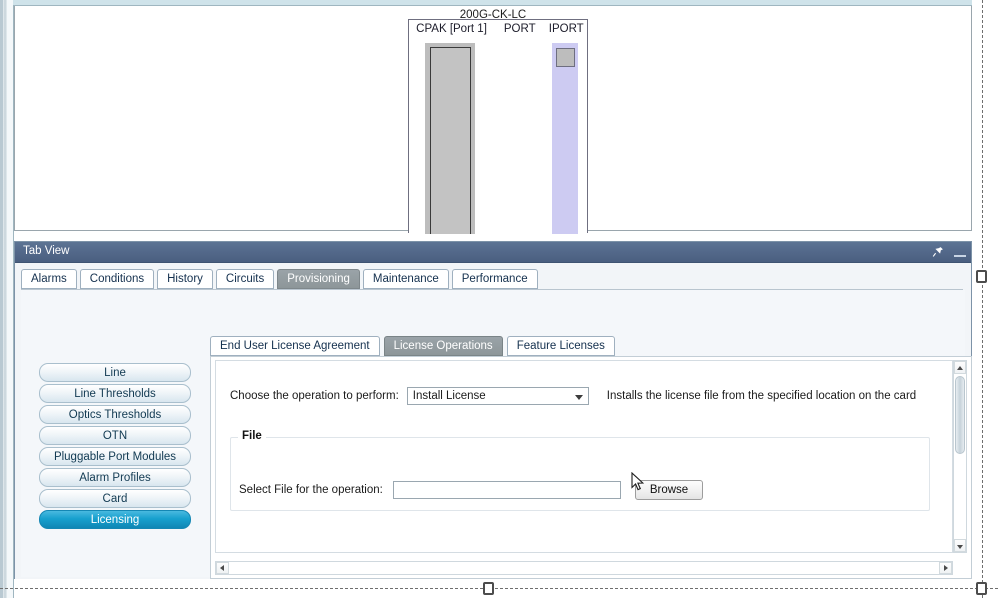 This screenshot has width=998, height=598. Describe the element at coordinates (115, 477) in the screenshot. I see `sidebar-item-alarm-profiles: Alarm Profiles` at that location.